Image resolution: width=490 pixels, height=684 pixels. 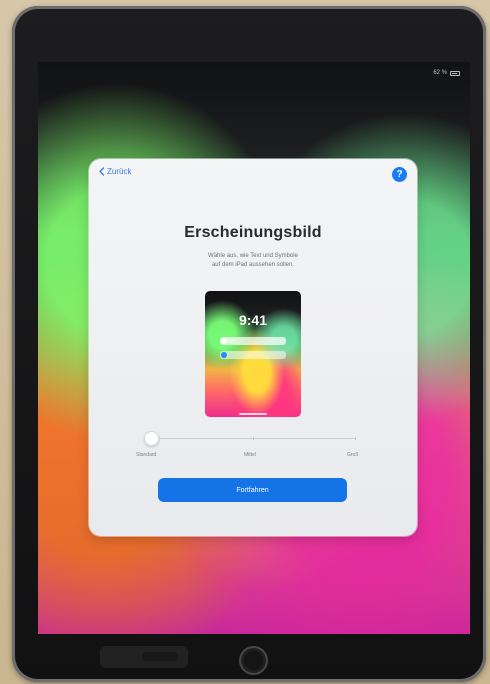 I want to click on battery-icon, so click(x=455, y=73).